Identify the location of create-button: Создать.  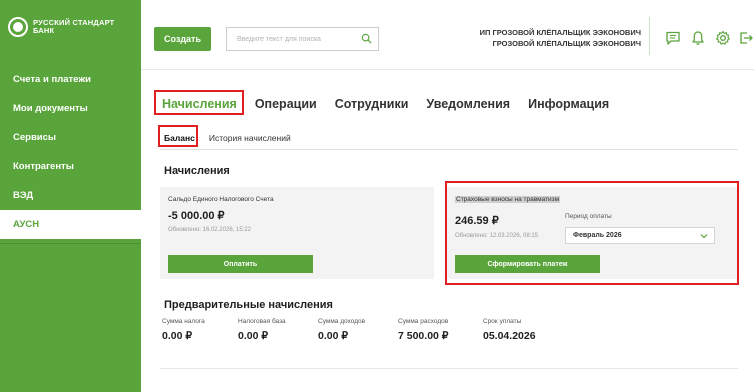
(182, 39).